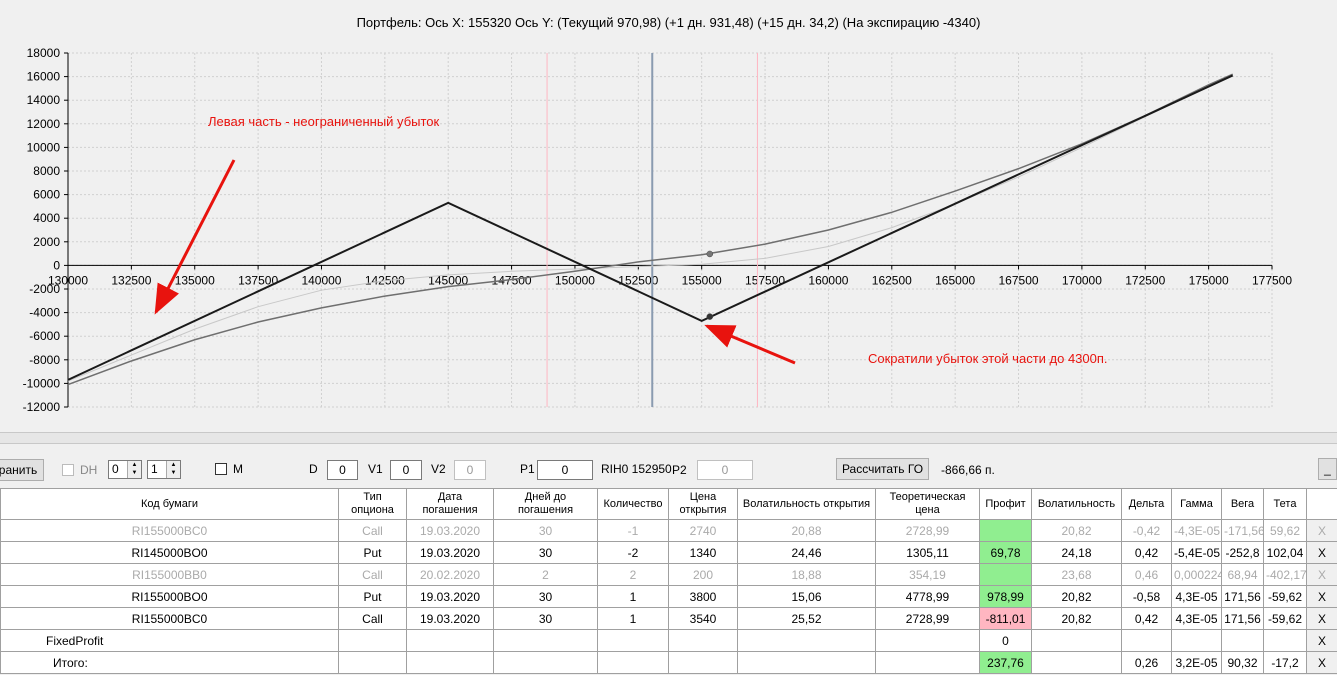 Image resolution: width=1337 pixels, height=675 pixels. What do you see at coordinates (1076, 504) in the screenshot?
I see `column-header: Волатильность` at bounding box center [1076, 504].